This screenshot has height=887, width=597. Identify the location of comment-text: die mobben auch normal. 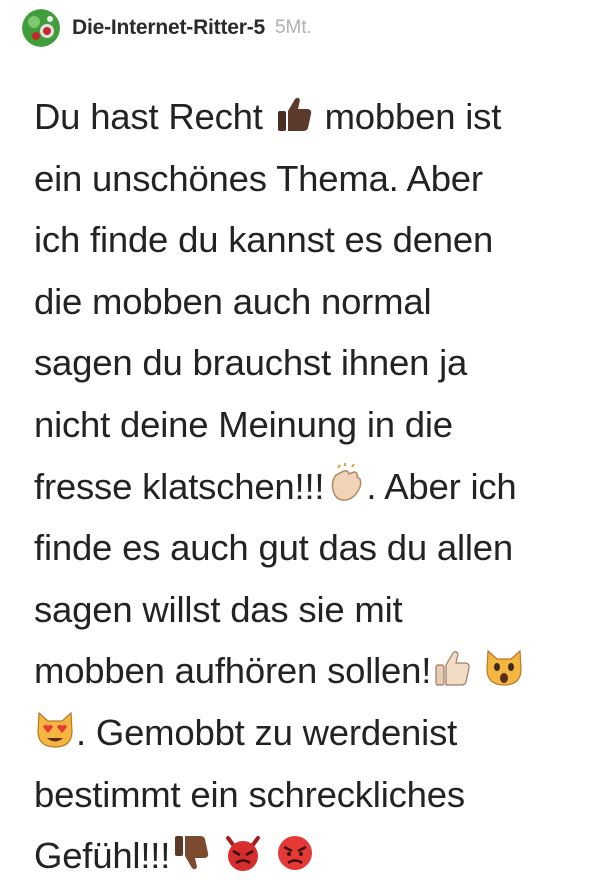
(233, 301).